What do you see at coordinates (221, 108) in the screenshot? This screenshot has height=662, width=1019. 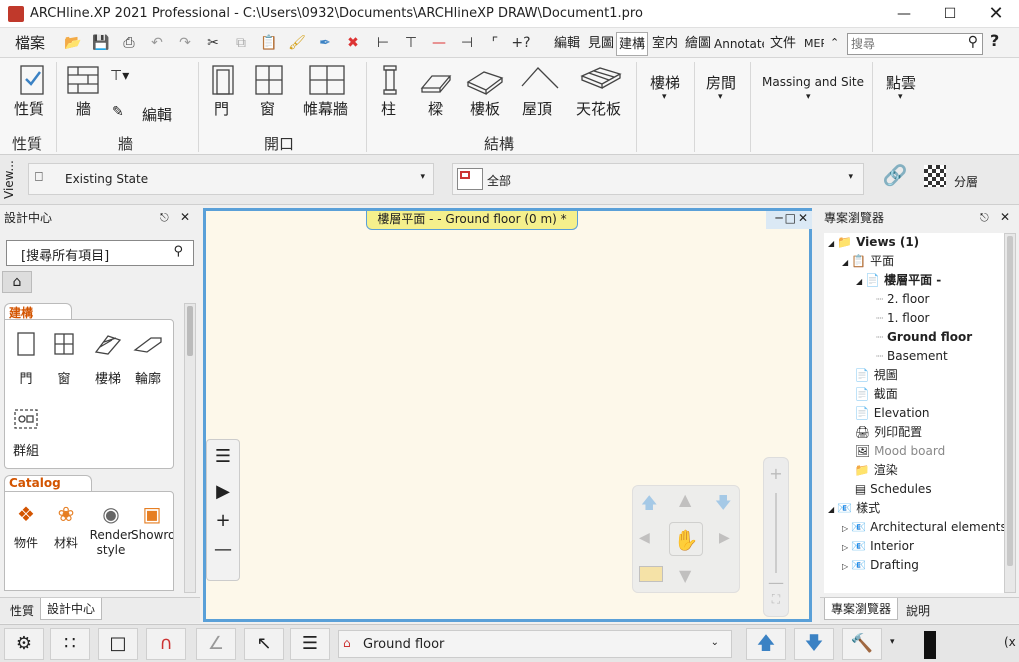 I see `door-label: 門` at bounding box center [221, 108].